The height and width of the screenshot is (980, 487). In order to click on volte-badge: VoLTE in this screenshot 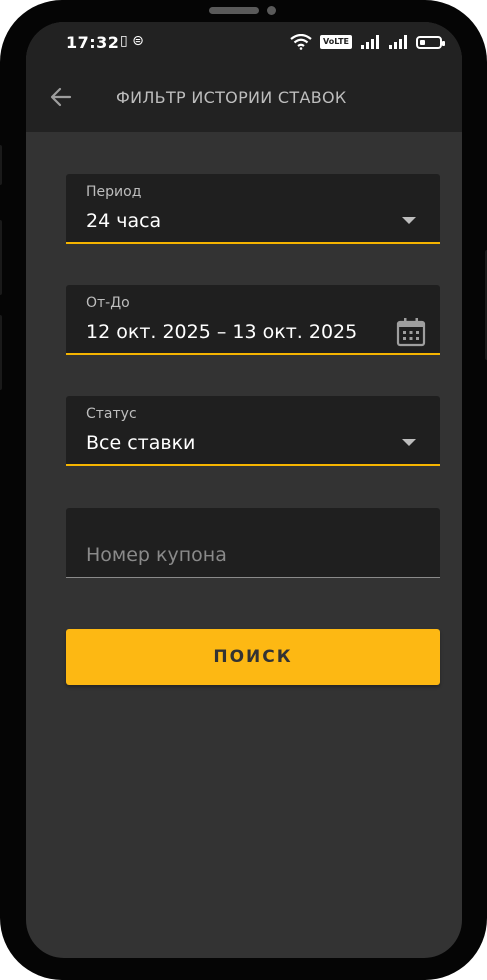, I will do `click(336, 42)`.